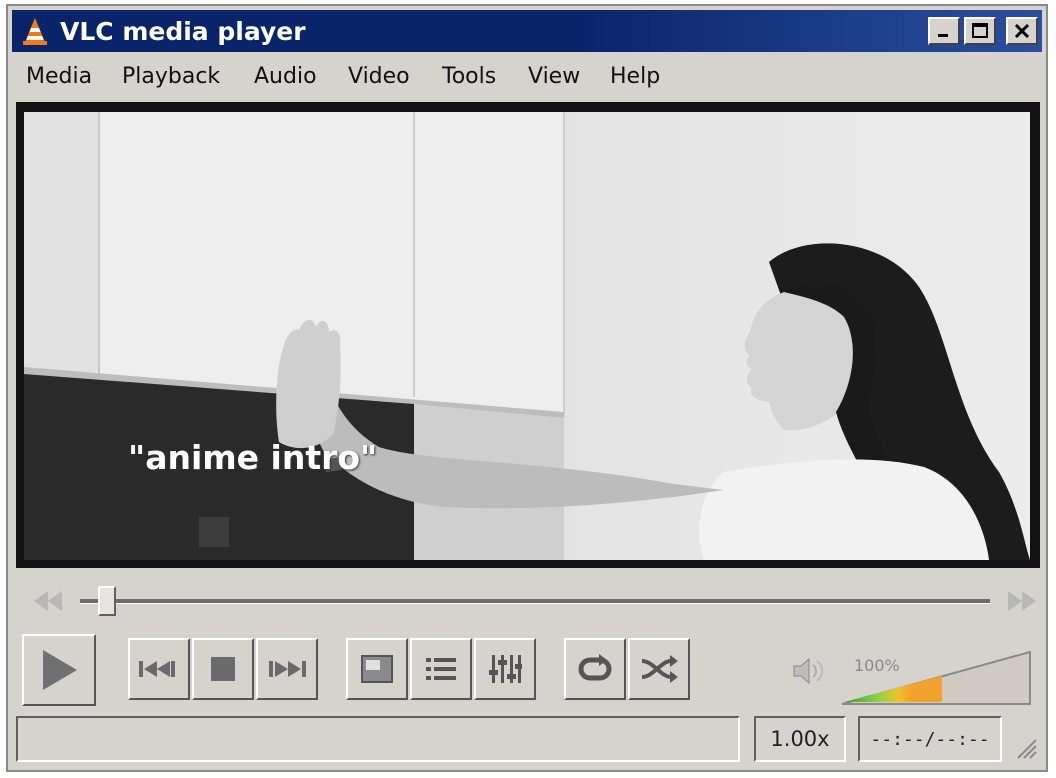  Describe the element at coordinates (554, 76) in the screenshot. I see `menu-view: View` at that location.